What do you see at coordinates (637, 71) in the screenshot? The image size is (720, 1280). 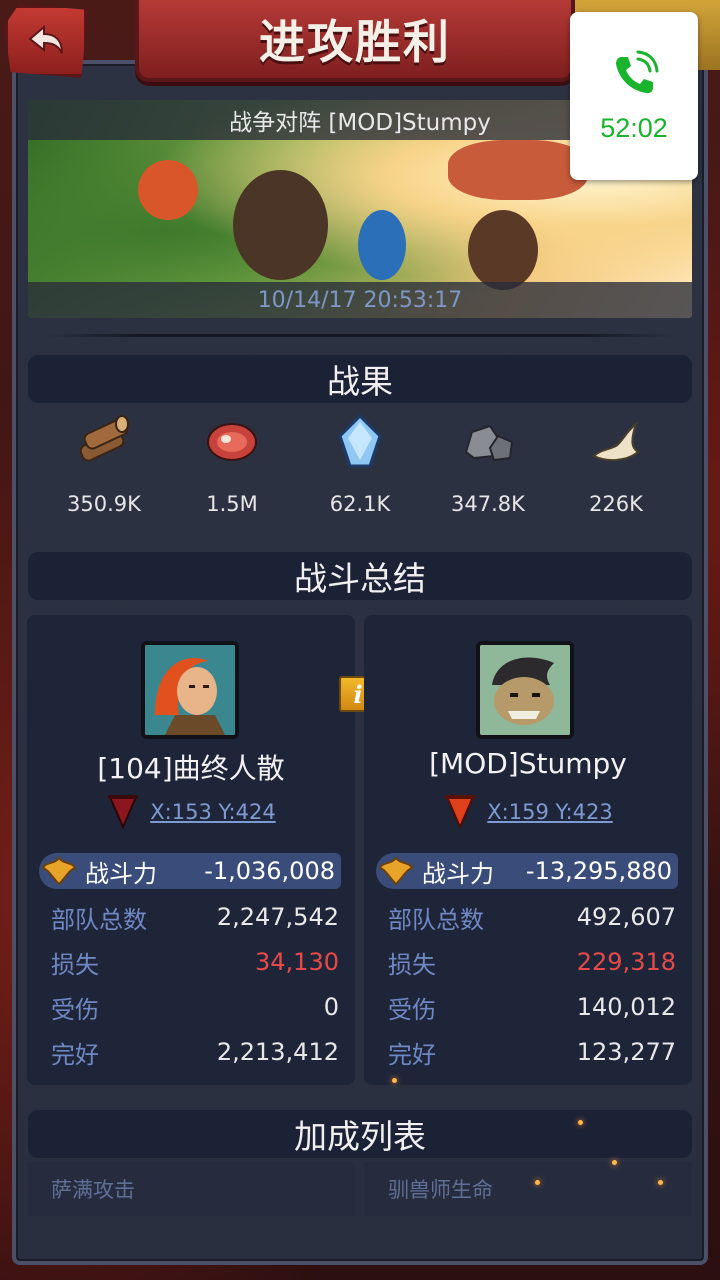 I see `phone-call-icon` at bounding box center [637, 71].